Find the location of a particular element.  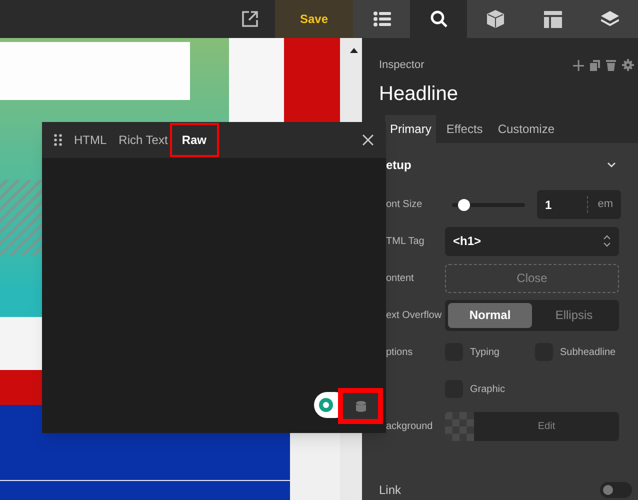

sort-icon is located at coordinates (607, 241).